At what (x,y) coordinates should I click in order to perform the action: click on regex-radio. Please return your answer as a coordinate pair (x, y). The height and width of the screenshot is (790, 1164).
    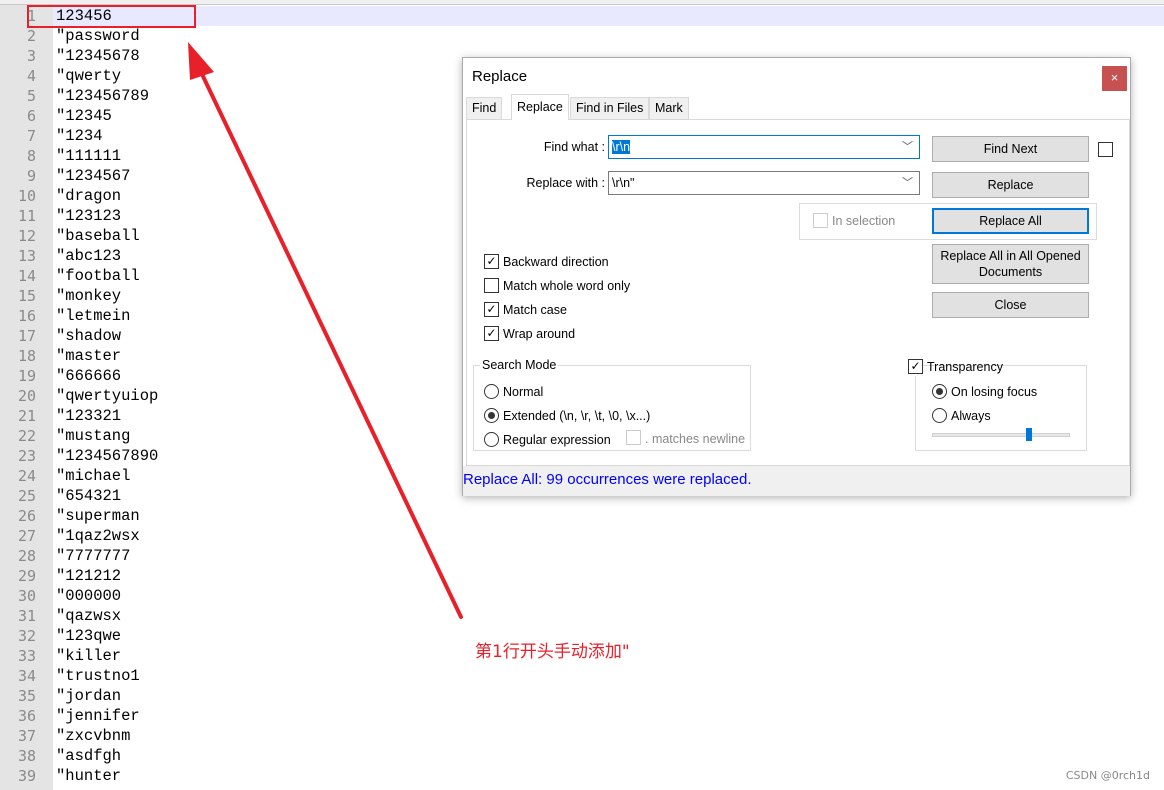
    Looking at the image, I should click on (491, 439).